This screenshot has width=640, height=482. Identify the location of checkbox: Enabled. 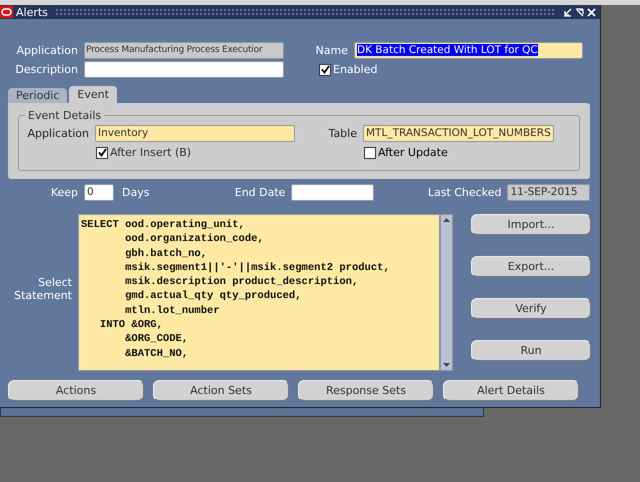
(348, 69).